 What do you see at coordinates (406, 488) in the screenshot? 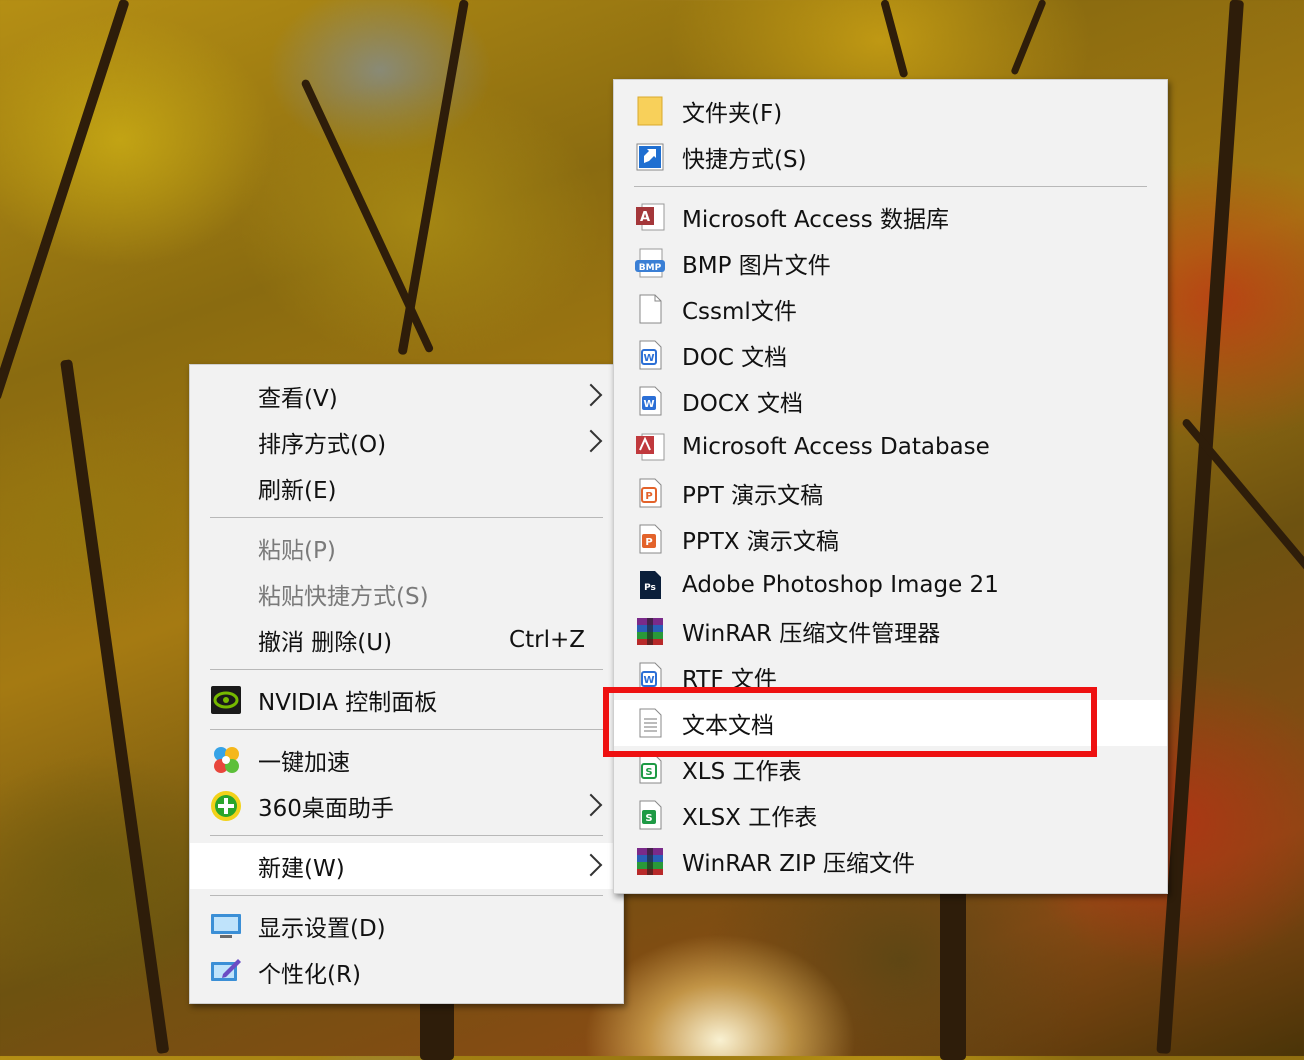
I see `menu-item-refresh: 刷新(E)` at bounding box center [406, 488].